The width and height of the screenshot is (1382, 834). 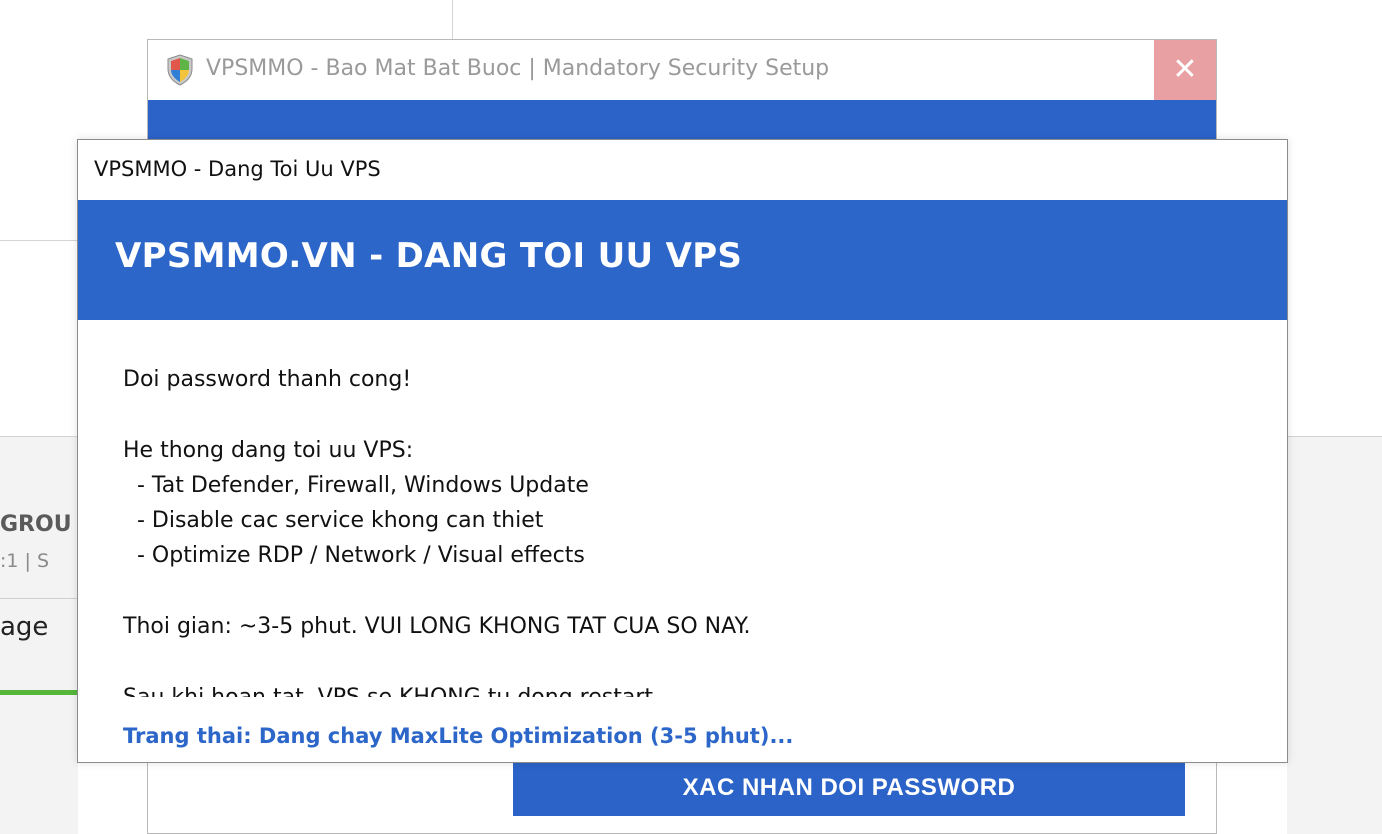 What do you see at coordinates (180, 70) in the screenshot?
I see `windows-shield-icon` at bounding box center [180, 70].